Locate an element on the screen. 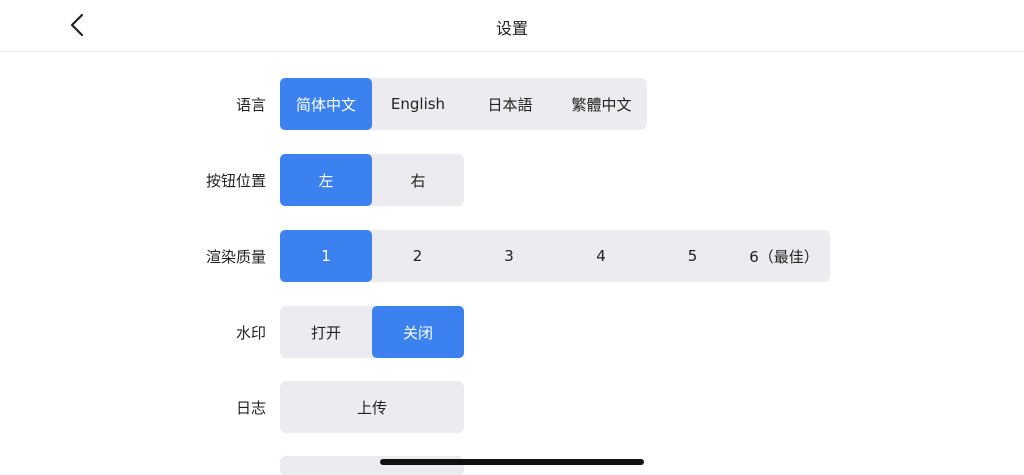  watermark-option-on: 打开 is located at coordinates (326, 332).